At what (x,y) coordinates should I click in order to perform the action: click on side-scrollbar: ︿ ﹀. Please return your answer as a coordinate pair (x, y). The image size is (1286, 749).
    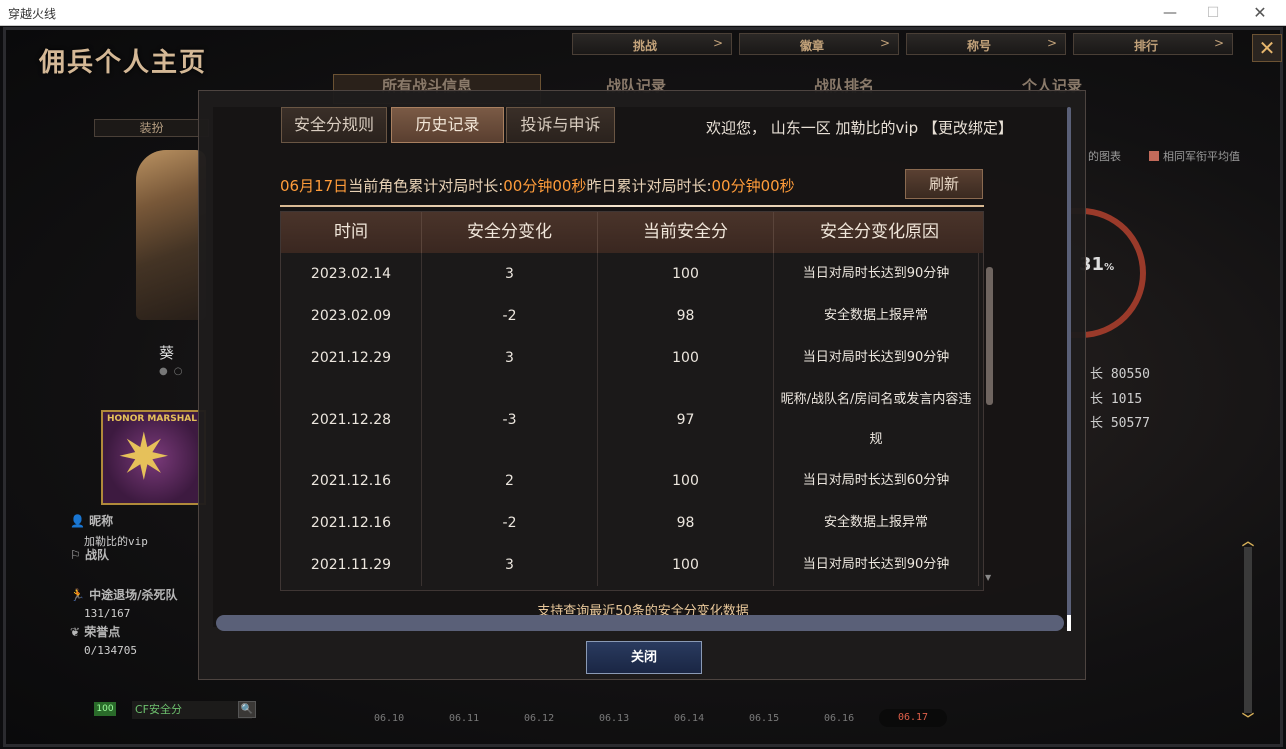
    Looking at the image, I should click on (1248, 630).